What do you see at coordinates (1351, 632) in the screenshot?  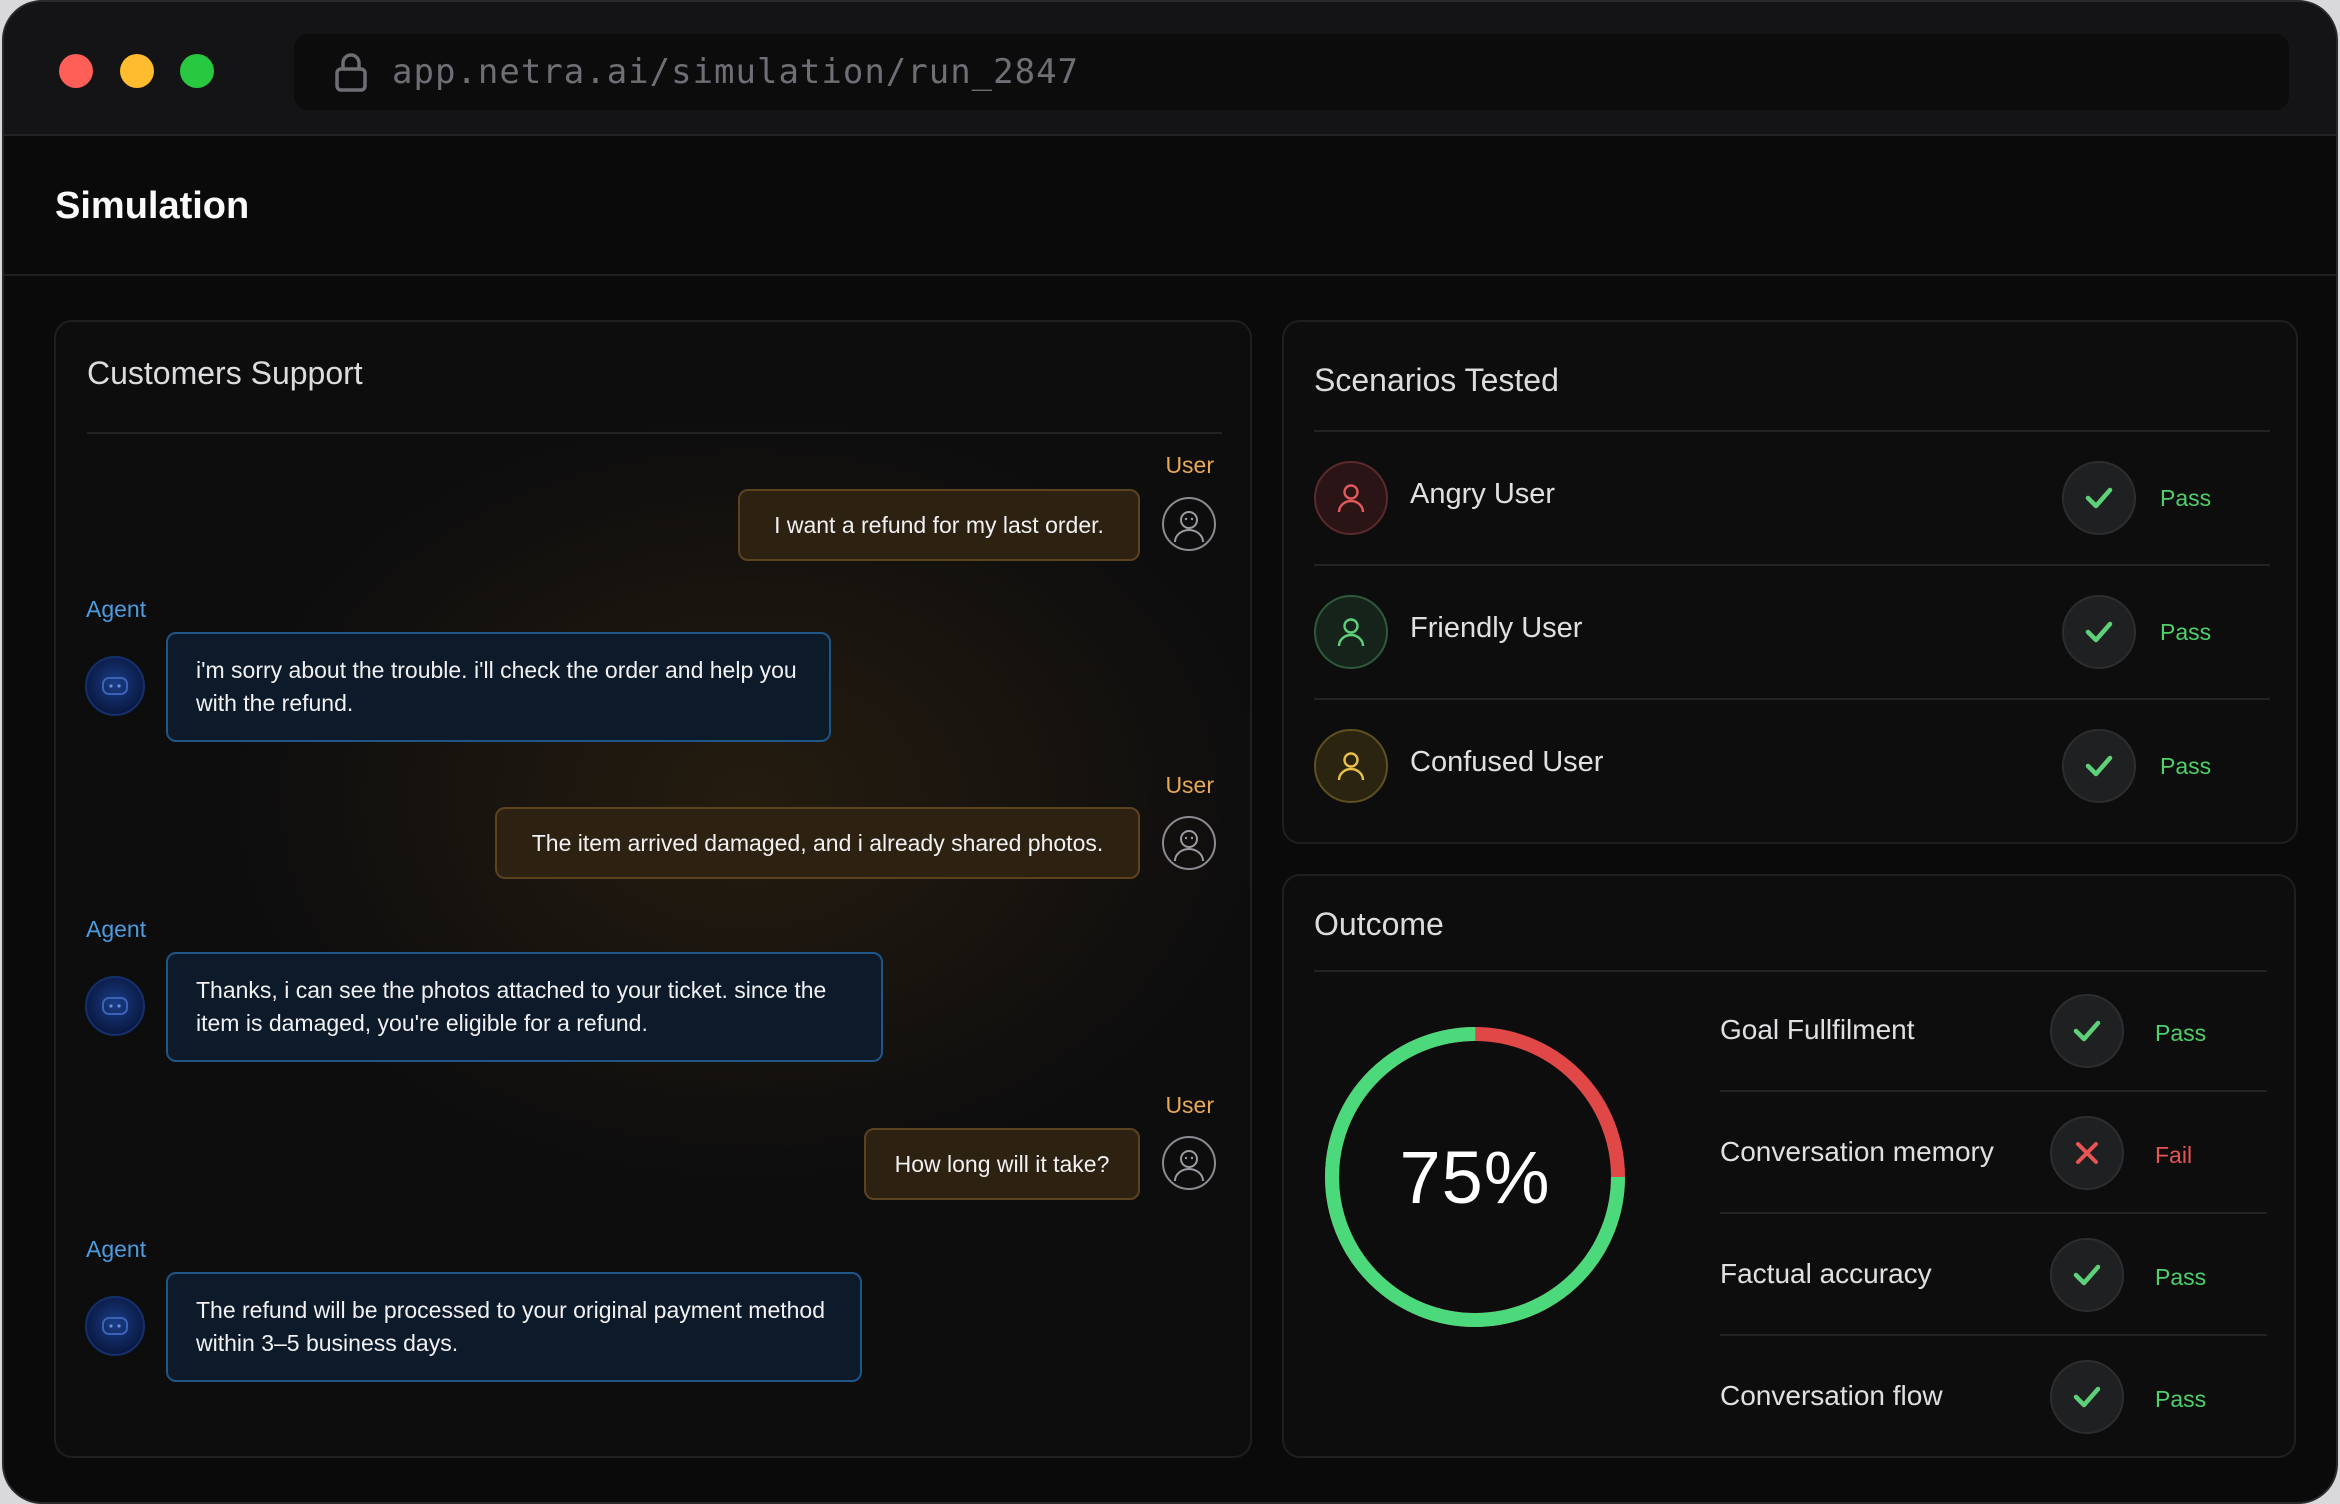 I see `friendly-user-icon` at bounding box center [1351, 632].